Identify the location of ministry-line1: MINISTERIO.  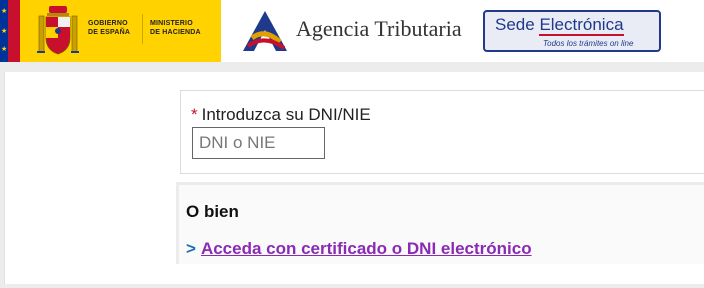
(171, 23).